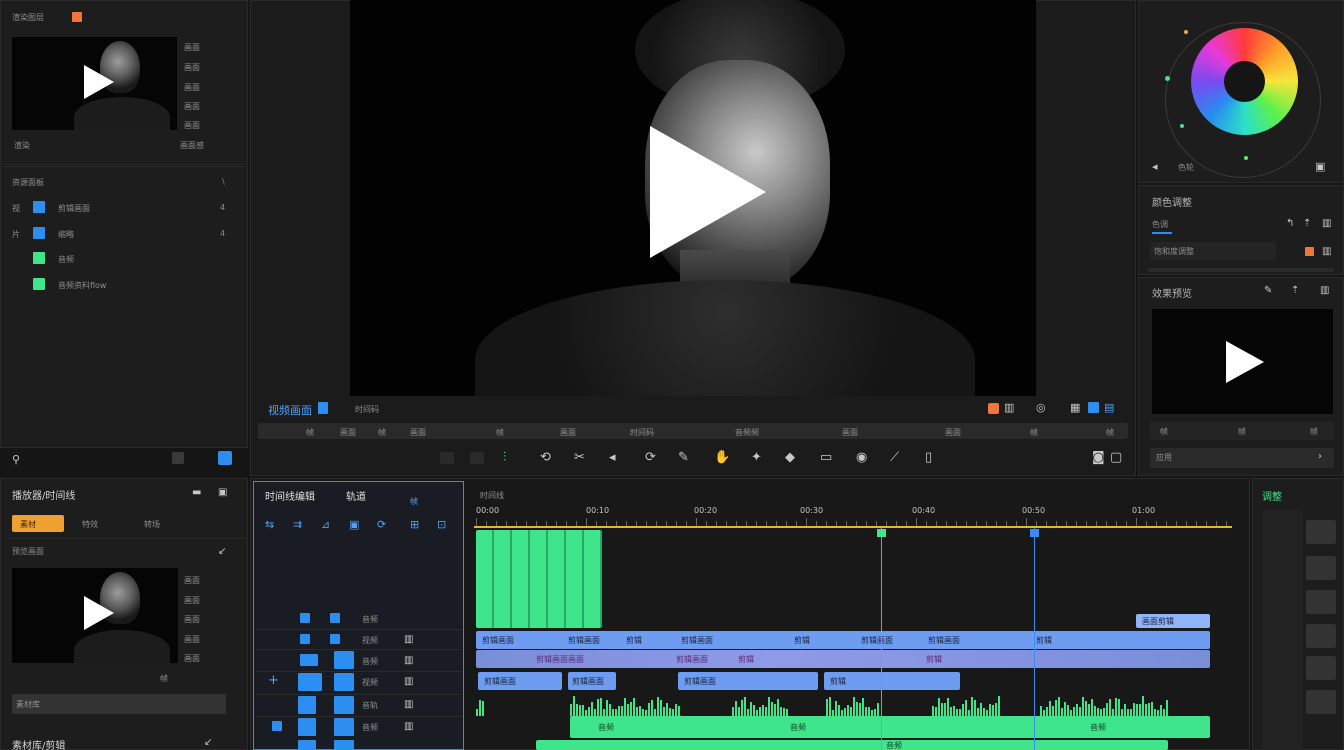  I want to click on record-icon, so click(77, 17).